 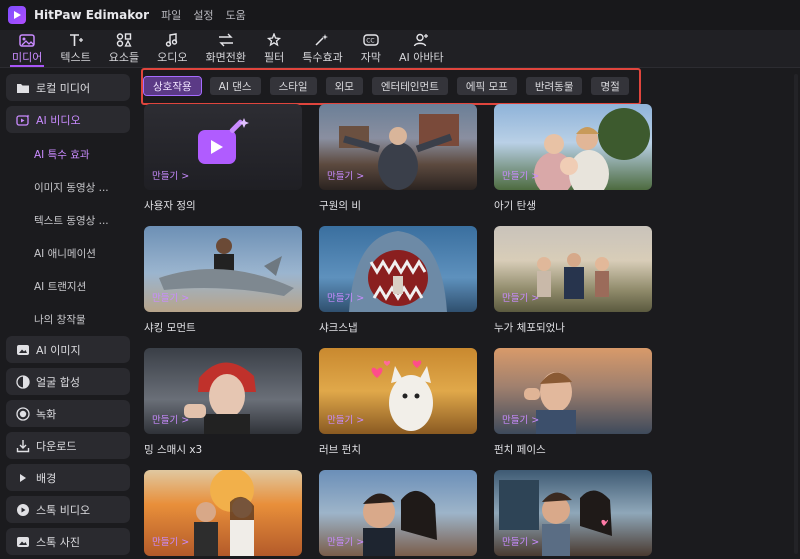 What do you see at coordinates (274, 57) in the screenshot?
I see `tool-label: 필터` at bounding box center [274, 57].